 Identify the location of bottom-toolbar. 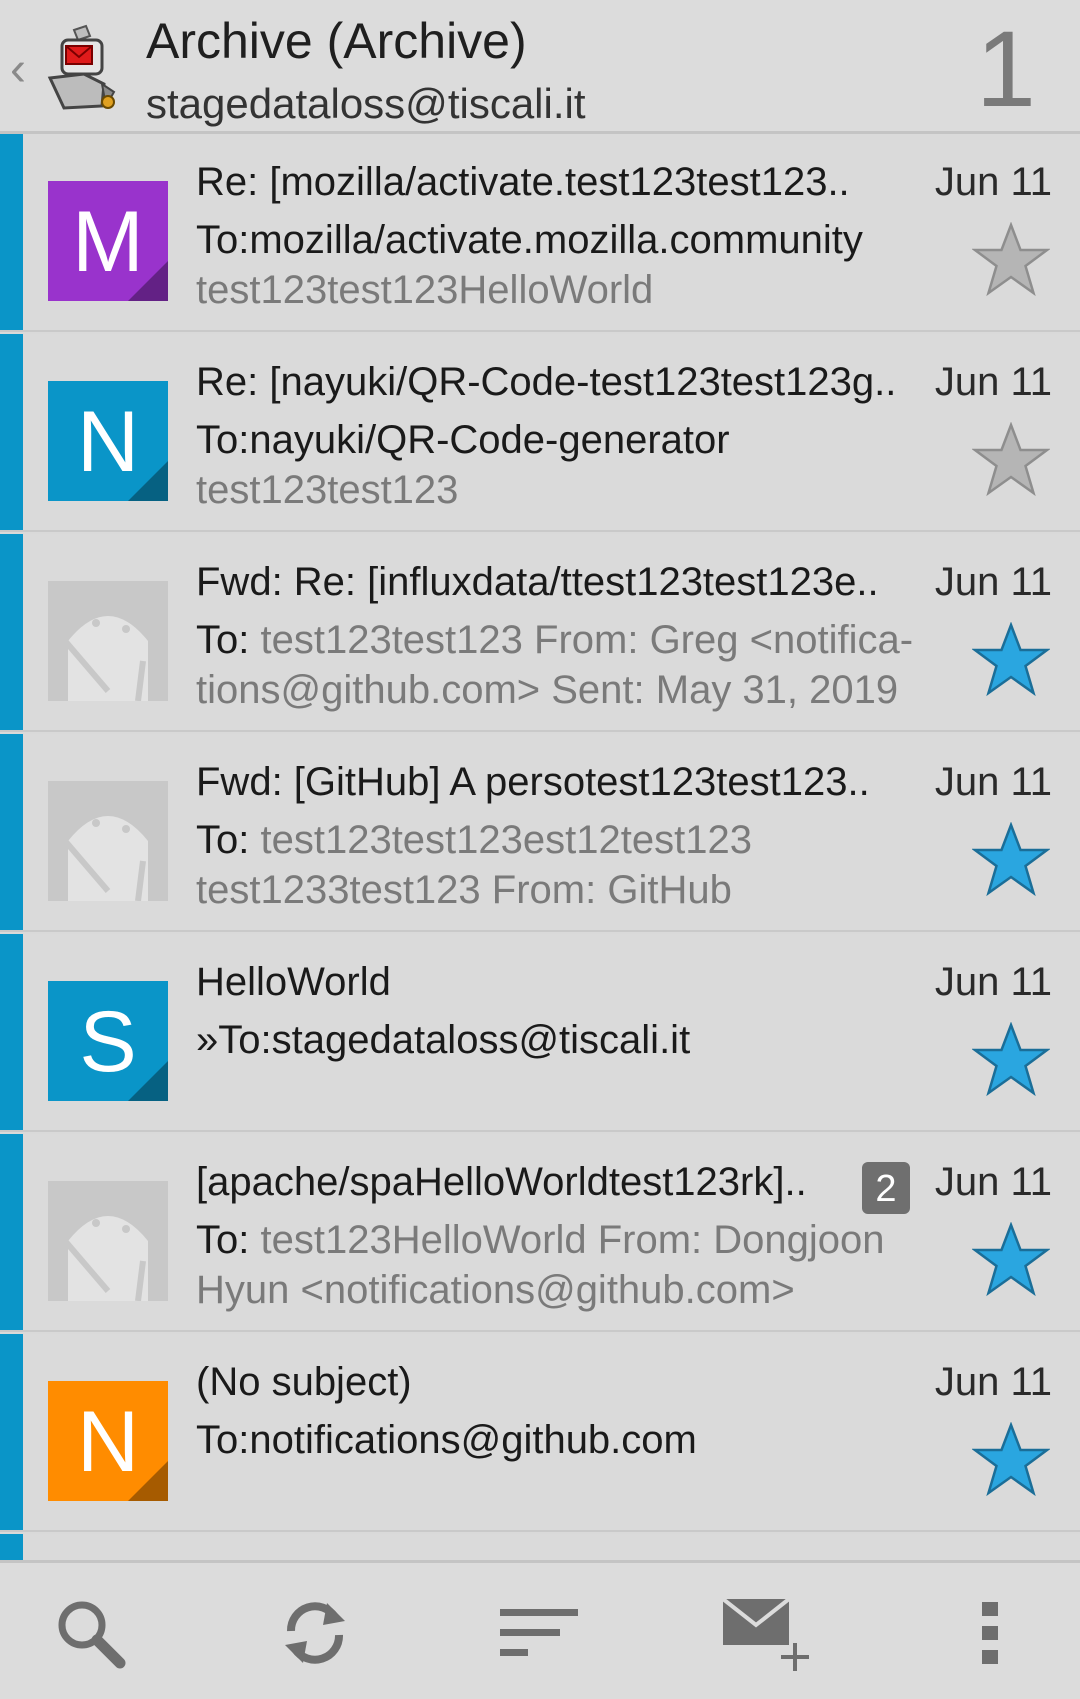
(540, 1629).